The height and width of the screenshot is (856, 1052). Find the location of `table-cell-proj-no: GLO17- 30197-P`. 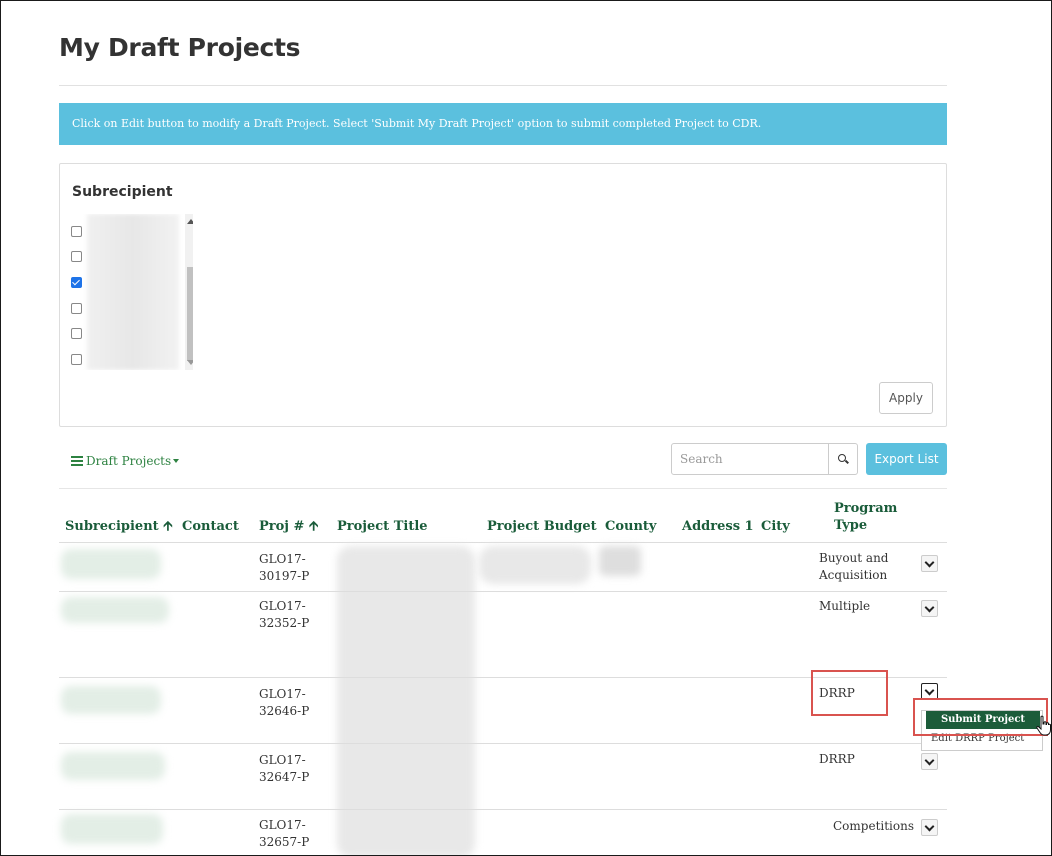

table-cell-proj-no: GLO17- 30197-P is located at coordinates (284, 568).